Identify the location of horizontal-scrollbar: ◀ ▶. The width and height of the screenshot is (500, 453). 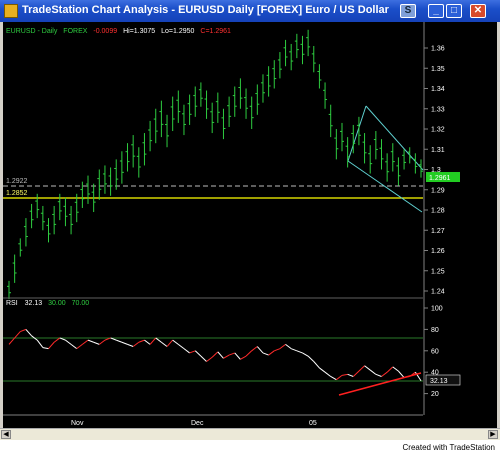
(250, 434).